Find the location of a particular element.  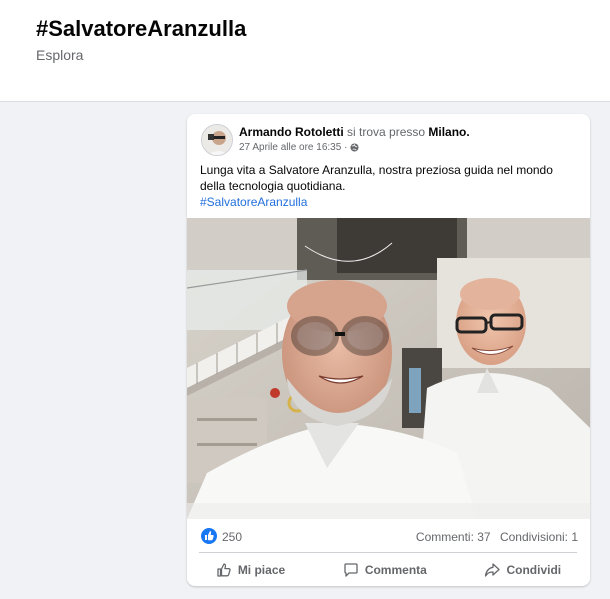

share-button: Condividi is located at coordinates (522, 570).